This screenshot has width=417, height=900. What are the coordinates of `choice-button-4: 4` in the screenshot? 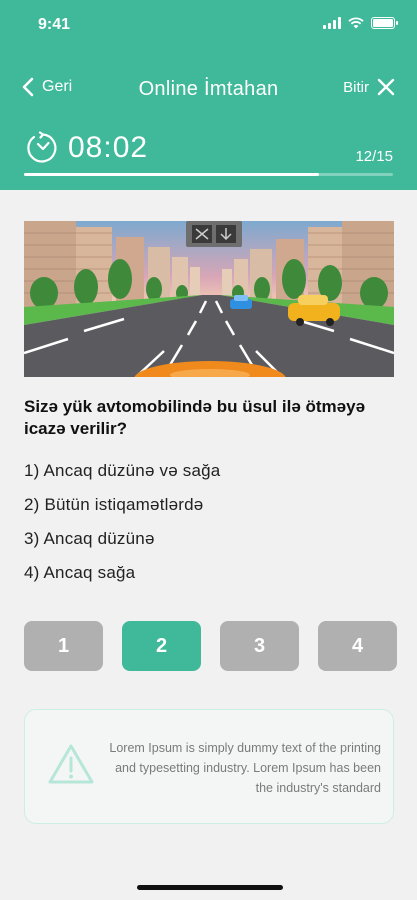 It's located at (357, 646).